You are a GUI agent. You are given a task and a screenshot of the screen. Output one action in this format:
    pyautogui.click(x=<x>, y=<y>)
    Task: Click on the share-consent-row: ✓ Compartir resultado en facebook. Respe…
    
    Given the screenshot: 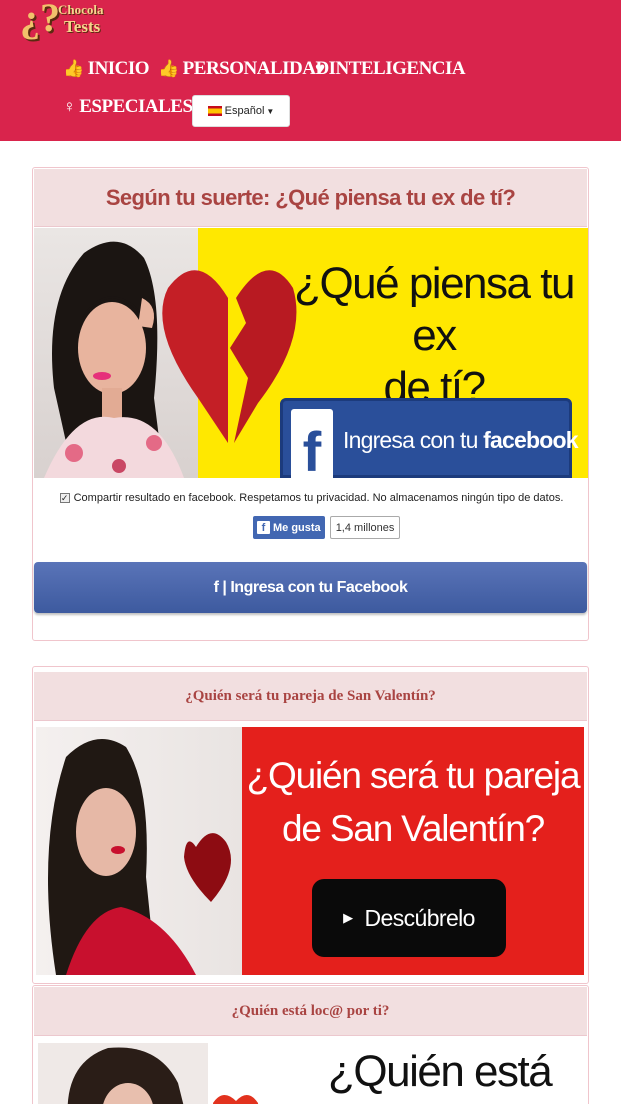 What is the action you would take?
    pyautogui.click(x=311, y=498)
    